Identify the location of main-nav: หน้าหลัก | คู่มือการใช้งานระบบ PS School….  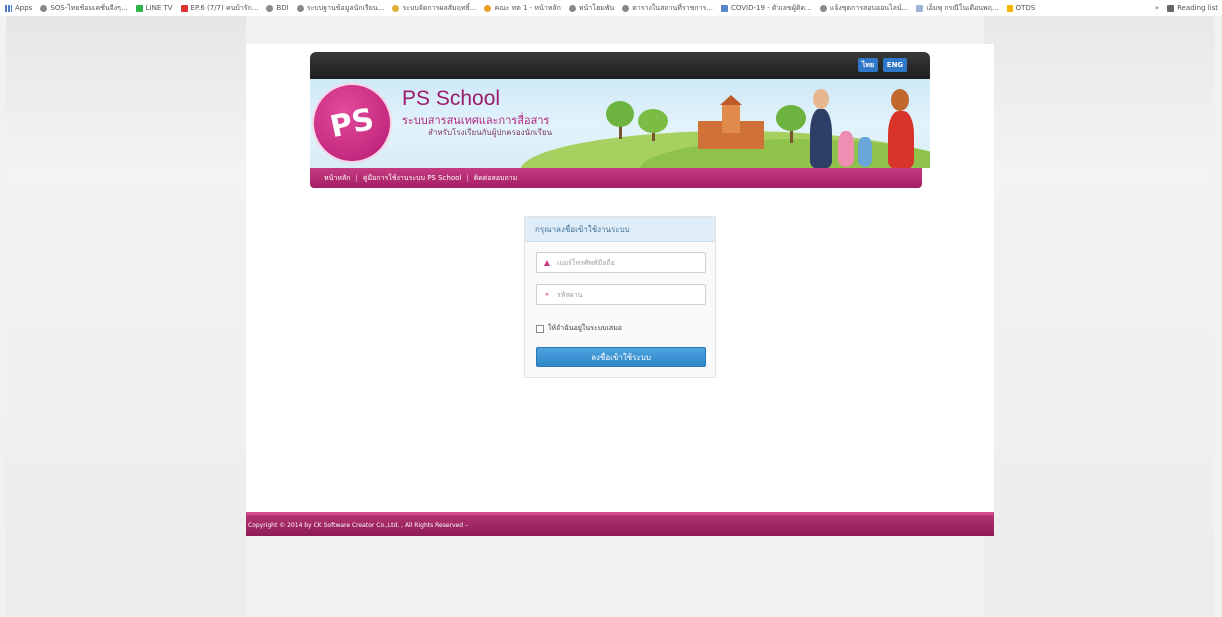
(616, 178).